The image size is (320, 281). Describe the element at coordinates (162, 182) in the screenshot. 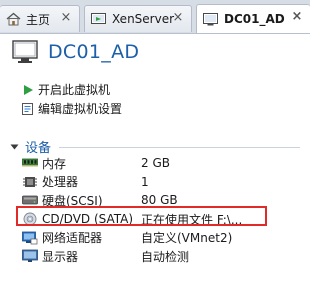

I see `device-row-processor: 处理器 1` at that location.